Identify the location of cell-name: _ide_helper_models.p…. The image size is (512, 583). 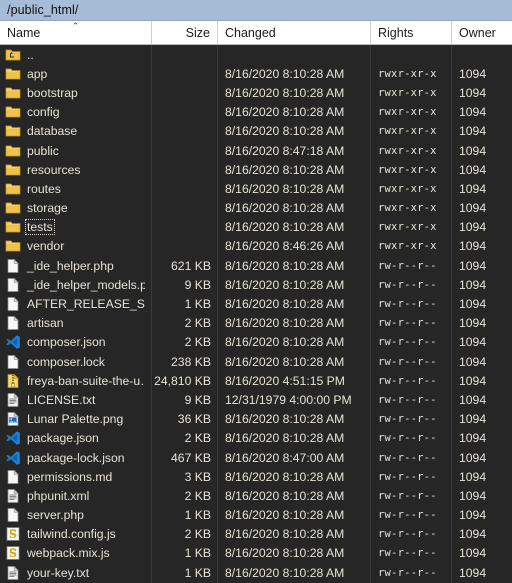
(76, 285).